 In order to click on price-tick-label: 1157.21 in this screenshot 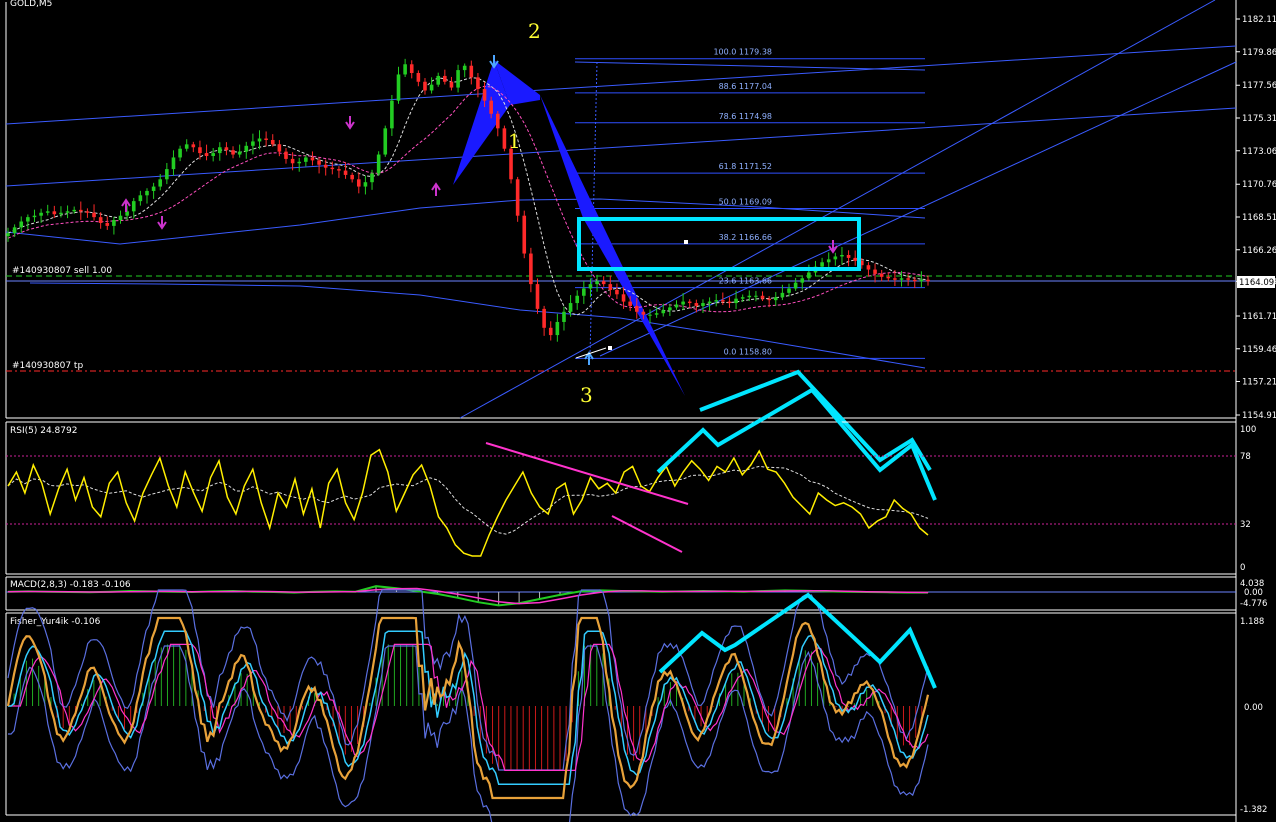, I will do `click(1259, 383)`.